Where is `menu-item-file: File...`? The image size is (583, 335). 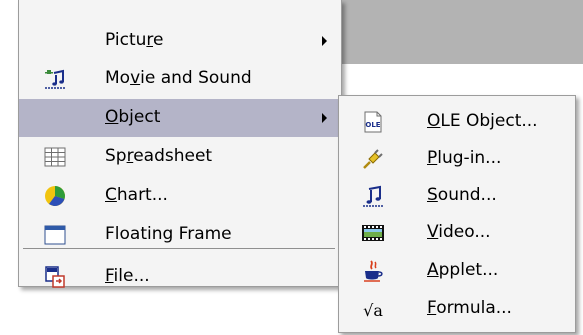 menu-item-file: File... is located at coordinates (179, 277).